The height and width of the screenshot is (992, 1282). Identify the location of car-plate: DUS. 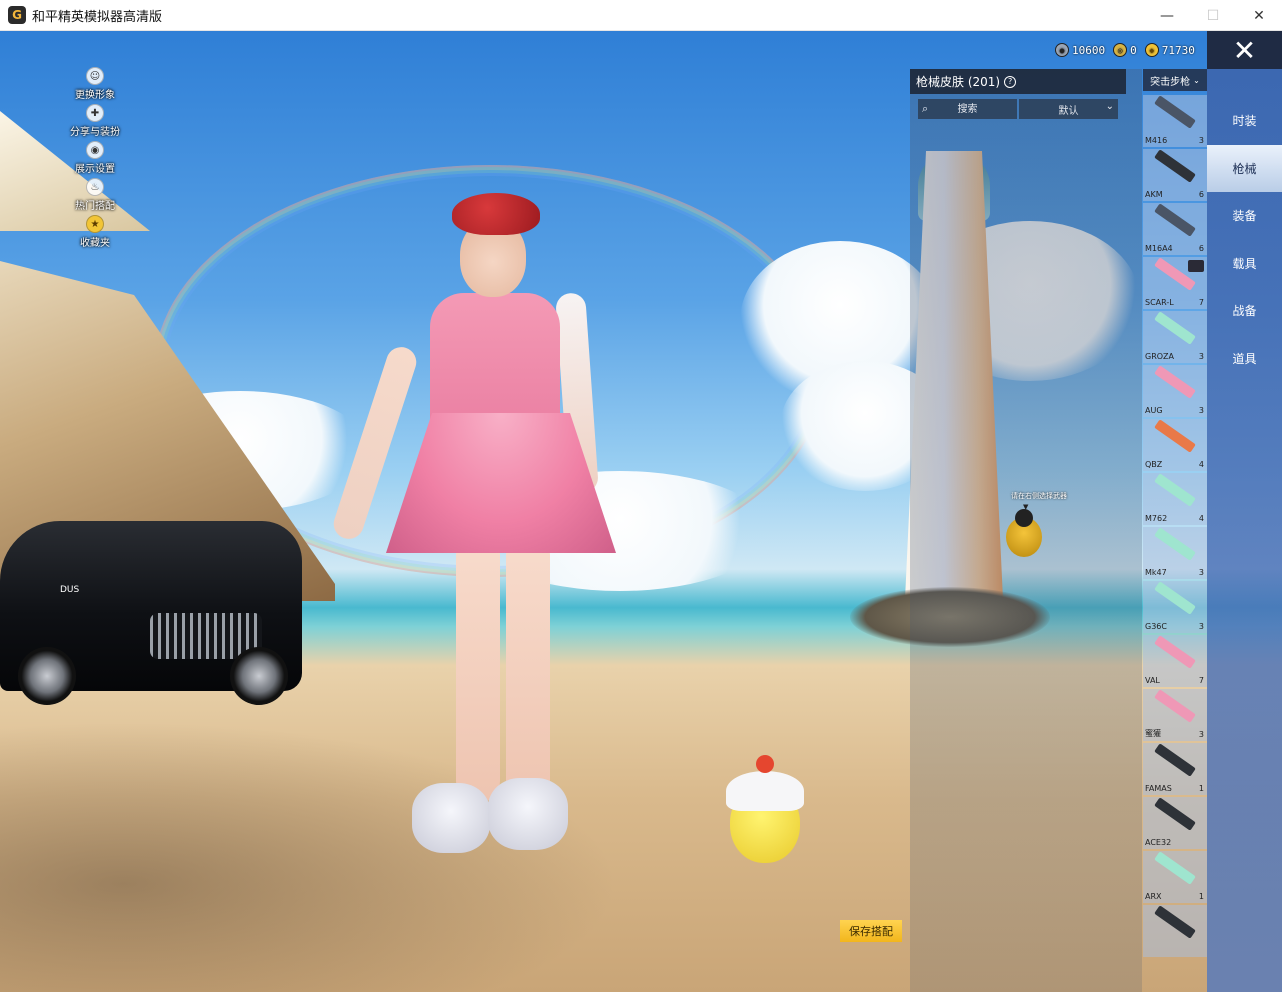
(70, 590).